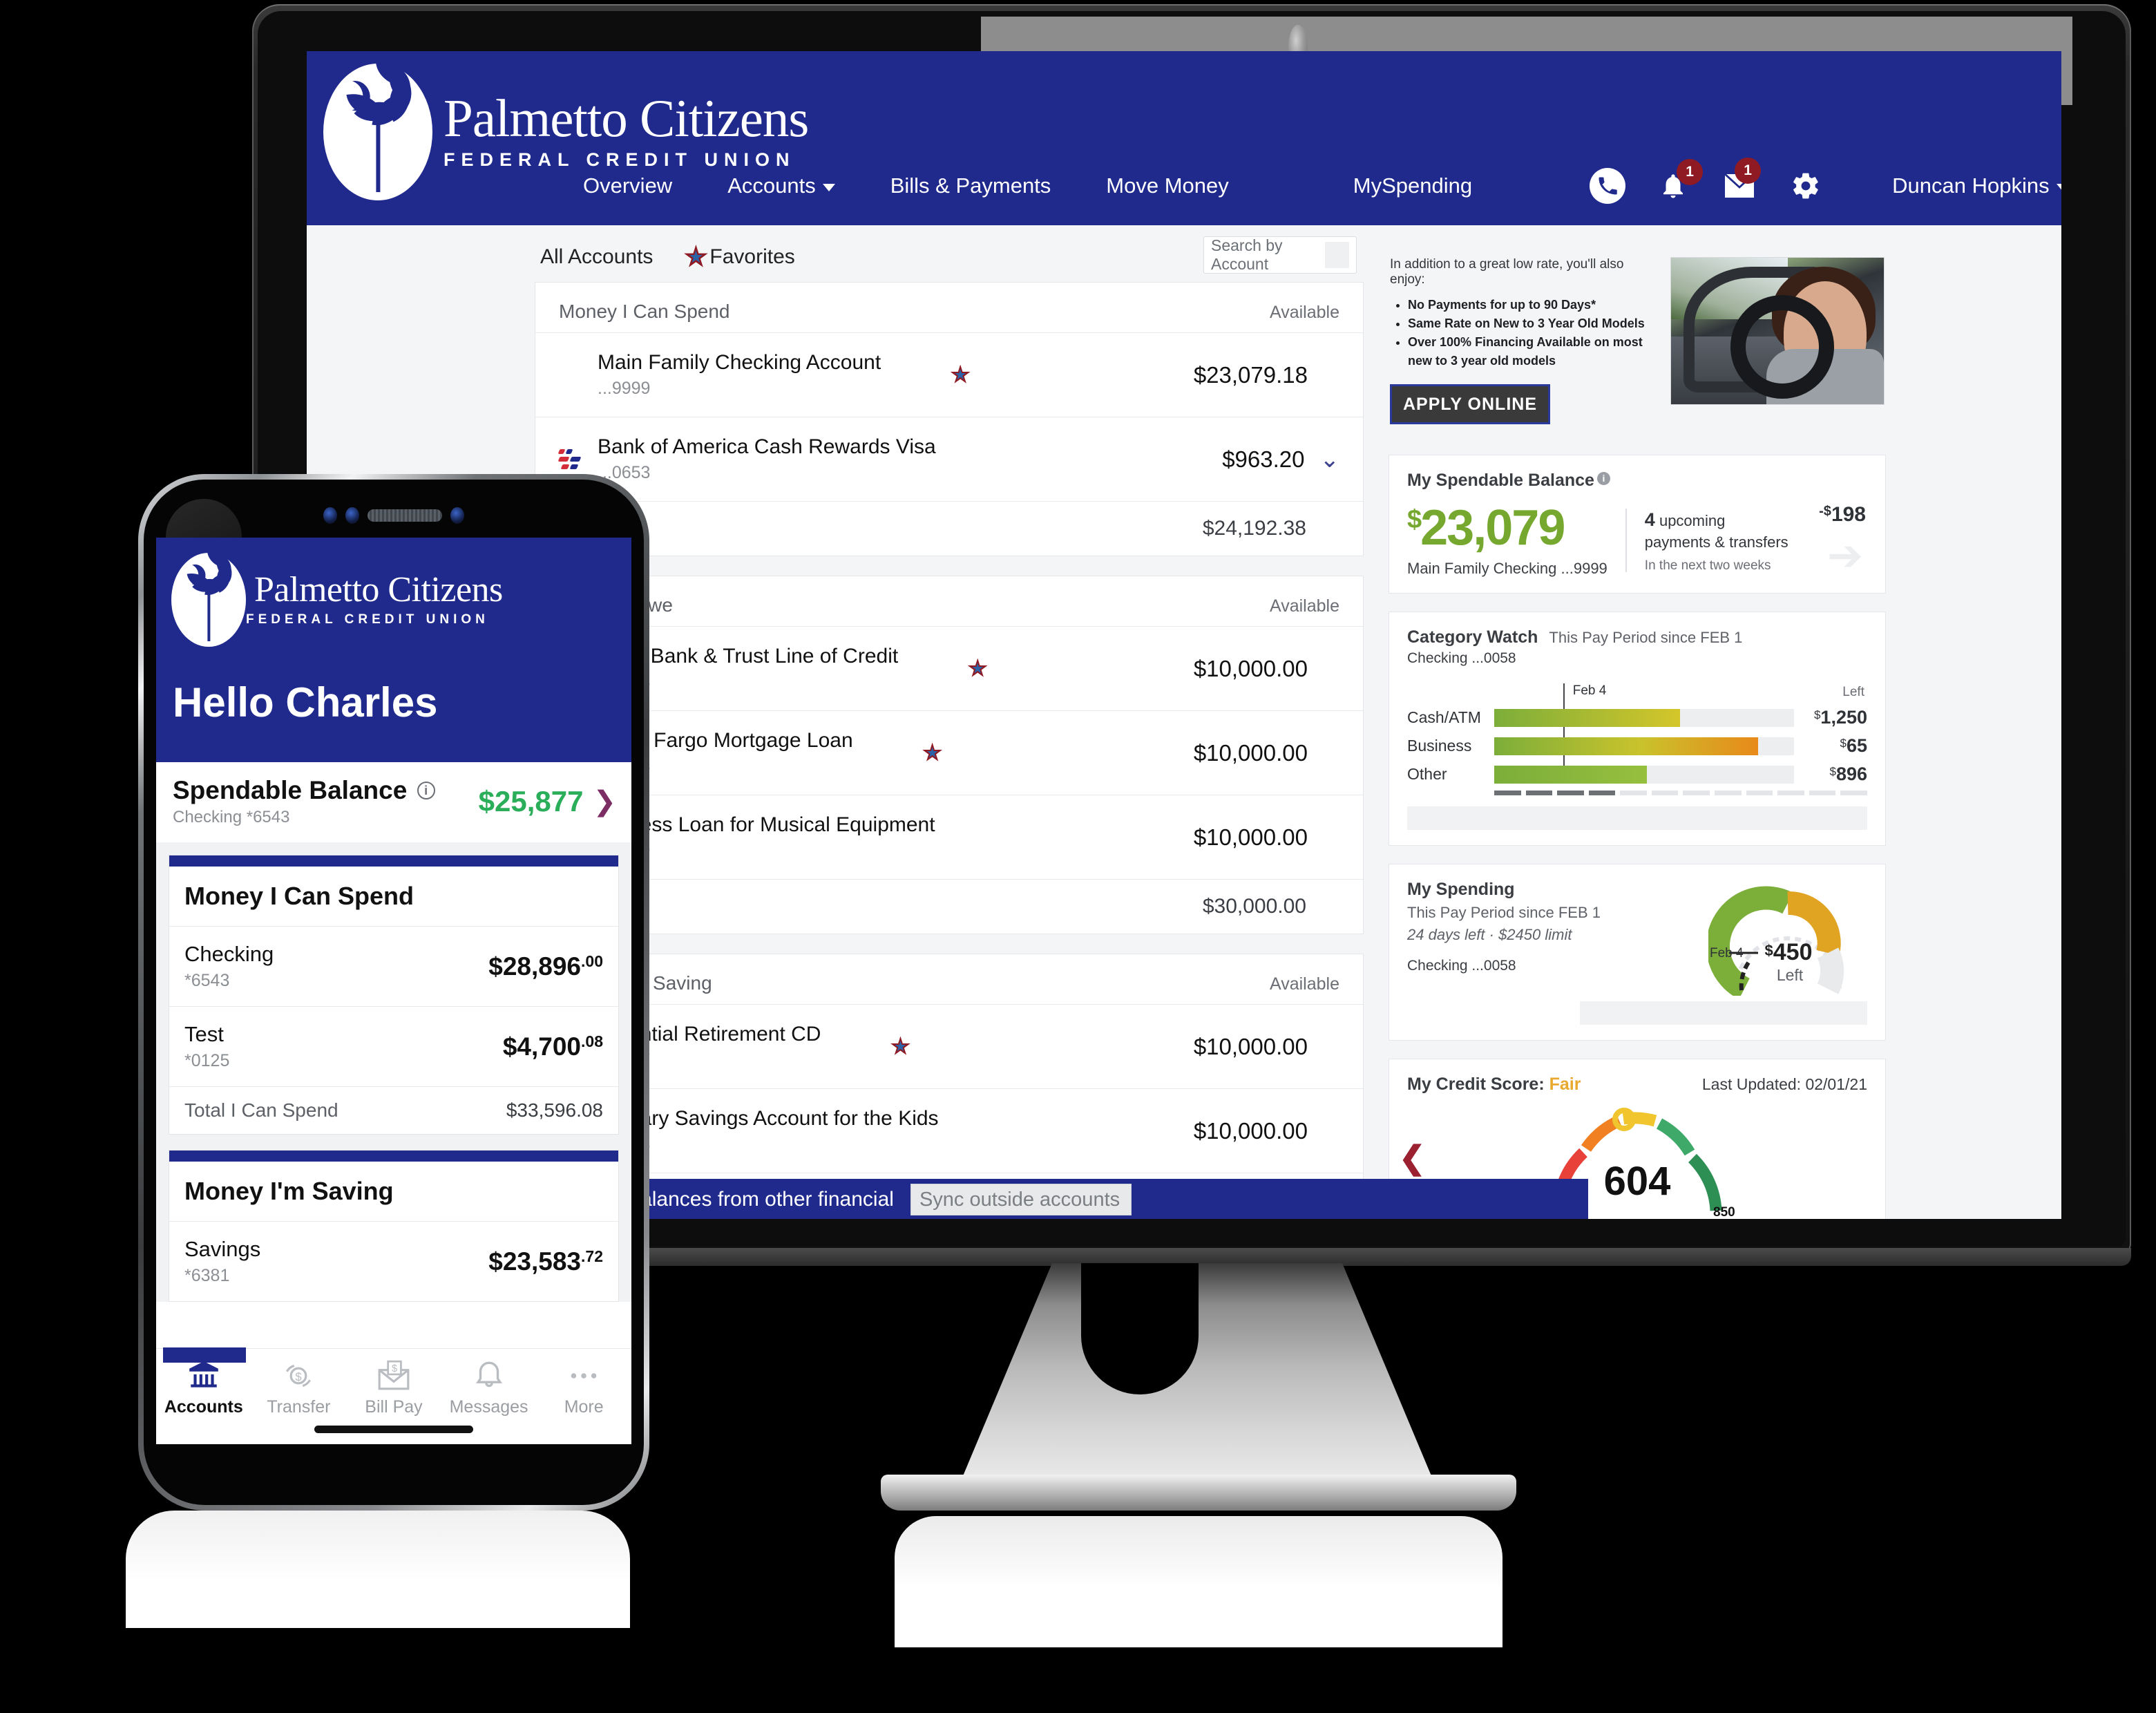 This screenshot has height=1713, width=2156. What do you see at coordinates (1337, 255) in the screenshot?
I see `search-icon` at bounding box center [1337, 255].